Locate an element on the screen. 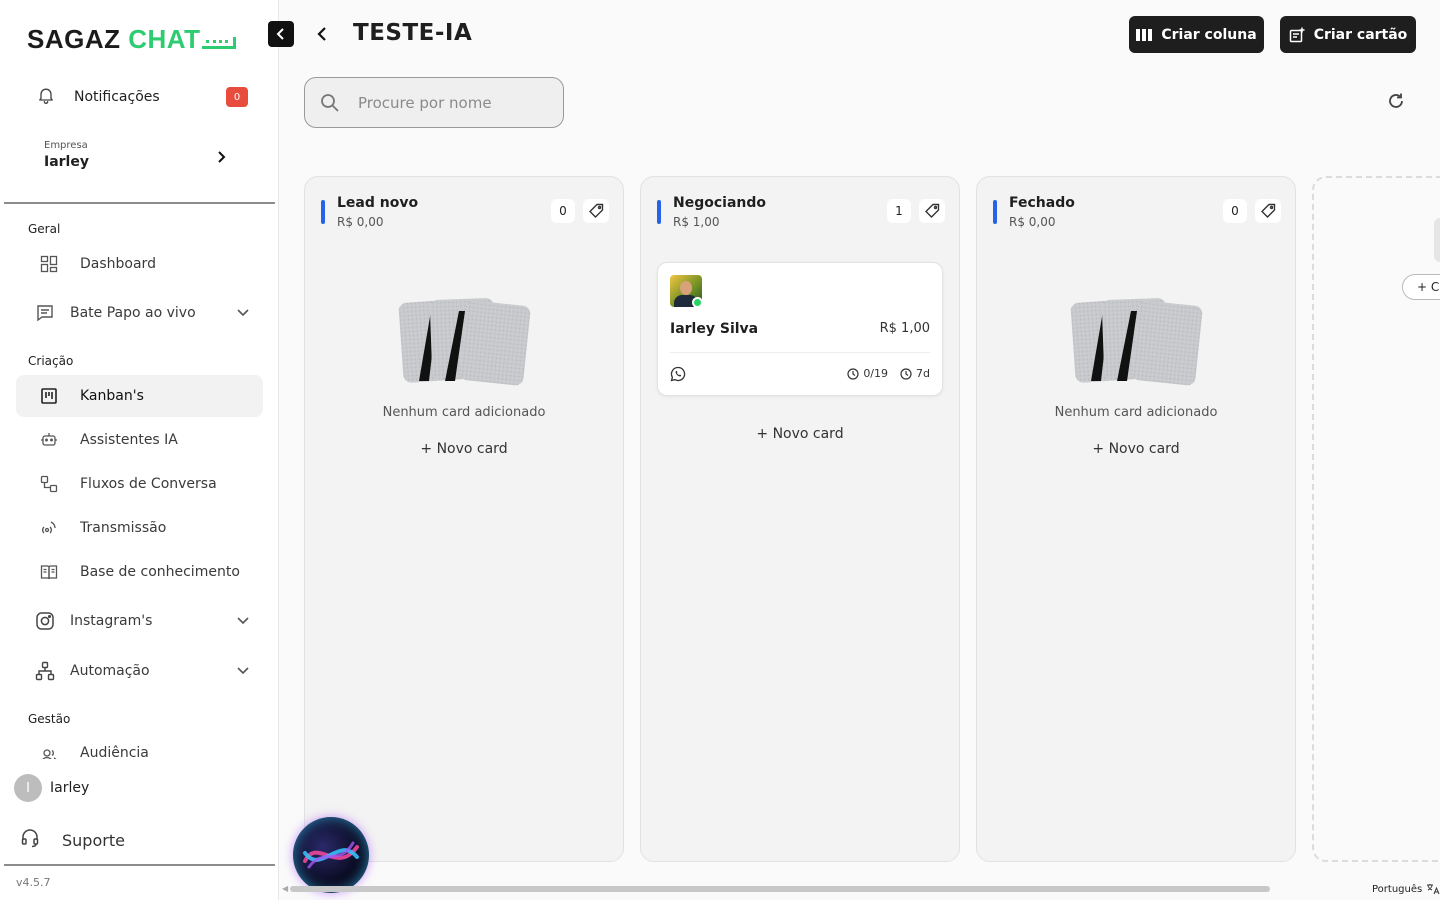 The height and width of the screenshot is (900, 1440). section-title-geral: Geral is located at coordinates (44, 229).